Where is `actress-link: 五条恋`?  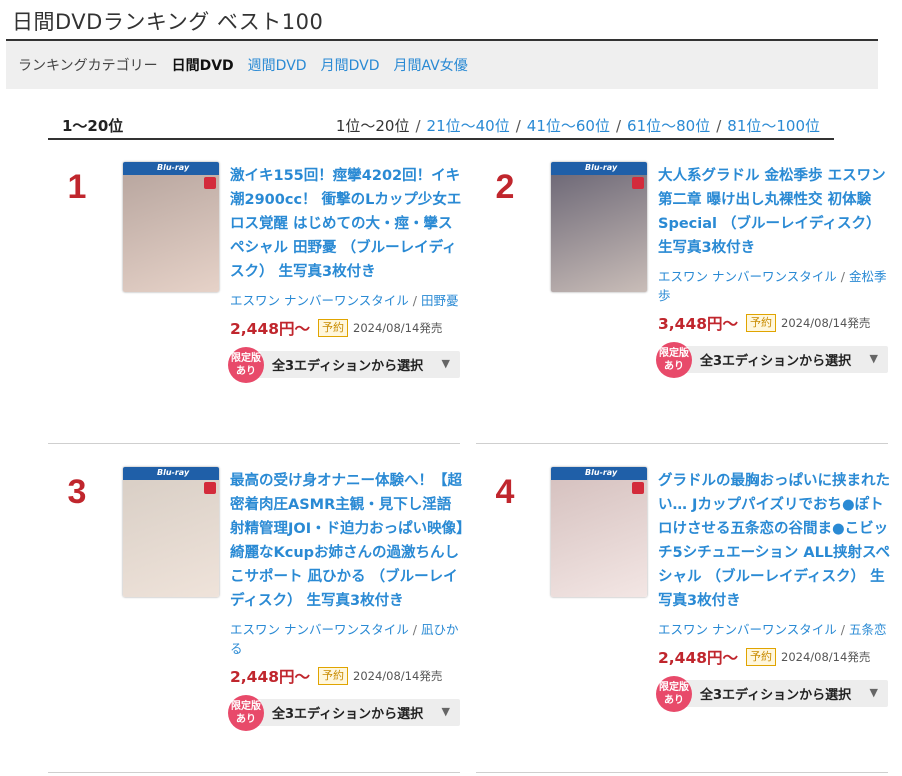 actress-link: 五条恋 is located at coordinates (868, 629).